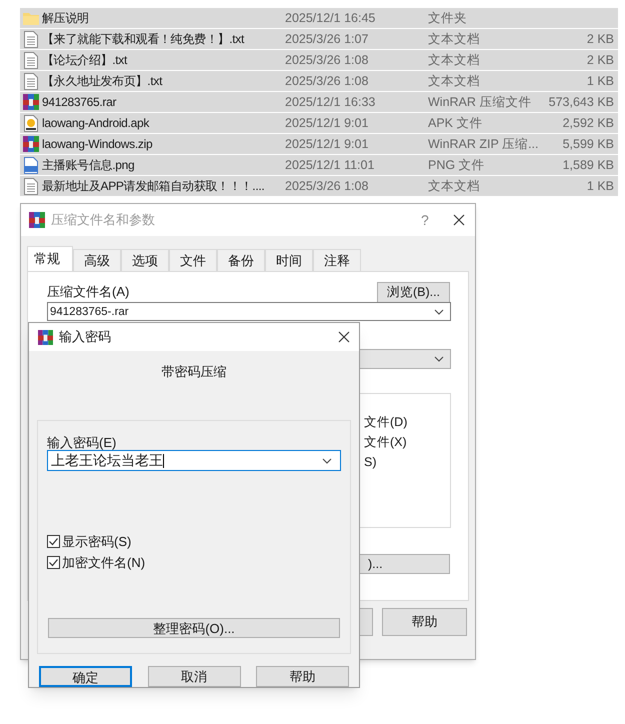 This screenshot has height=724, width=625. What do you see at coordinates (89, 542) in the screenshot?
I see `checkbox-option: 显示密码(S)` at bounding box center [89, 542].